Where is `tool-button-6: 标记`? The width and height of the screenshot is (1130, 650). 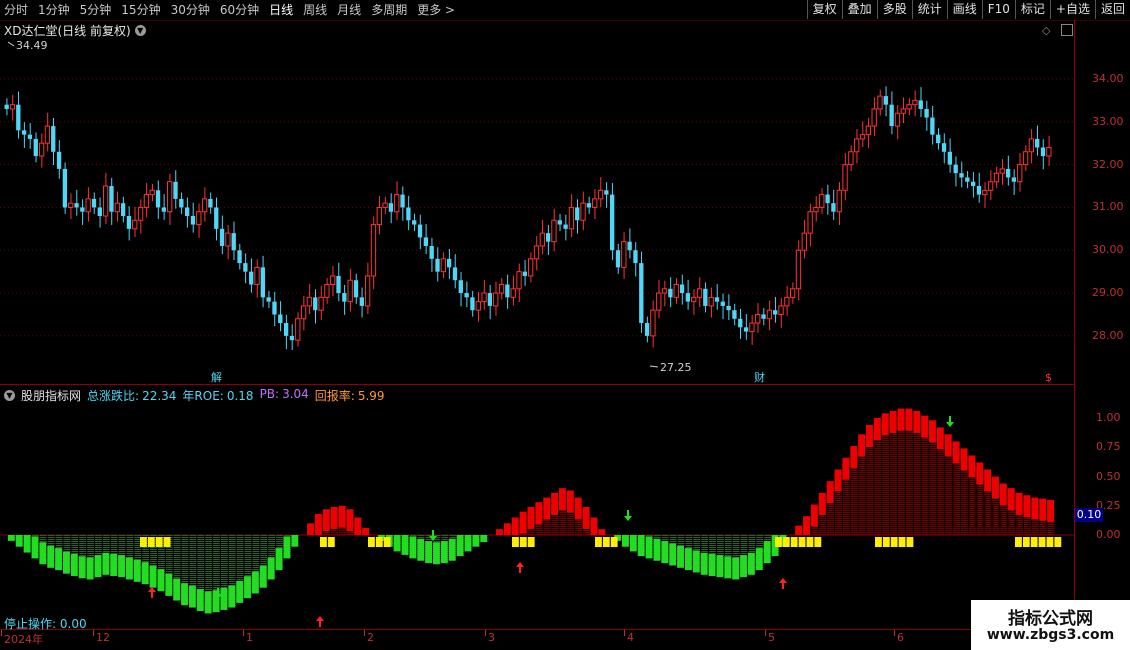 tool-button-6: 标记 is located at coordinates (1032, 9).